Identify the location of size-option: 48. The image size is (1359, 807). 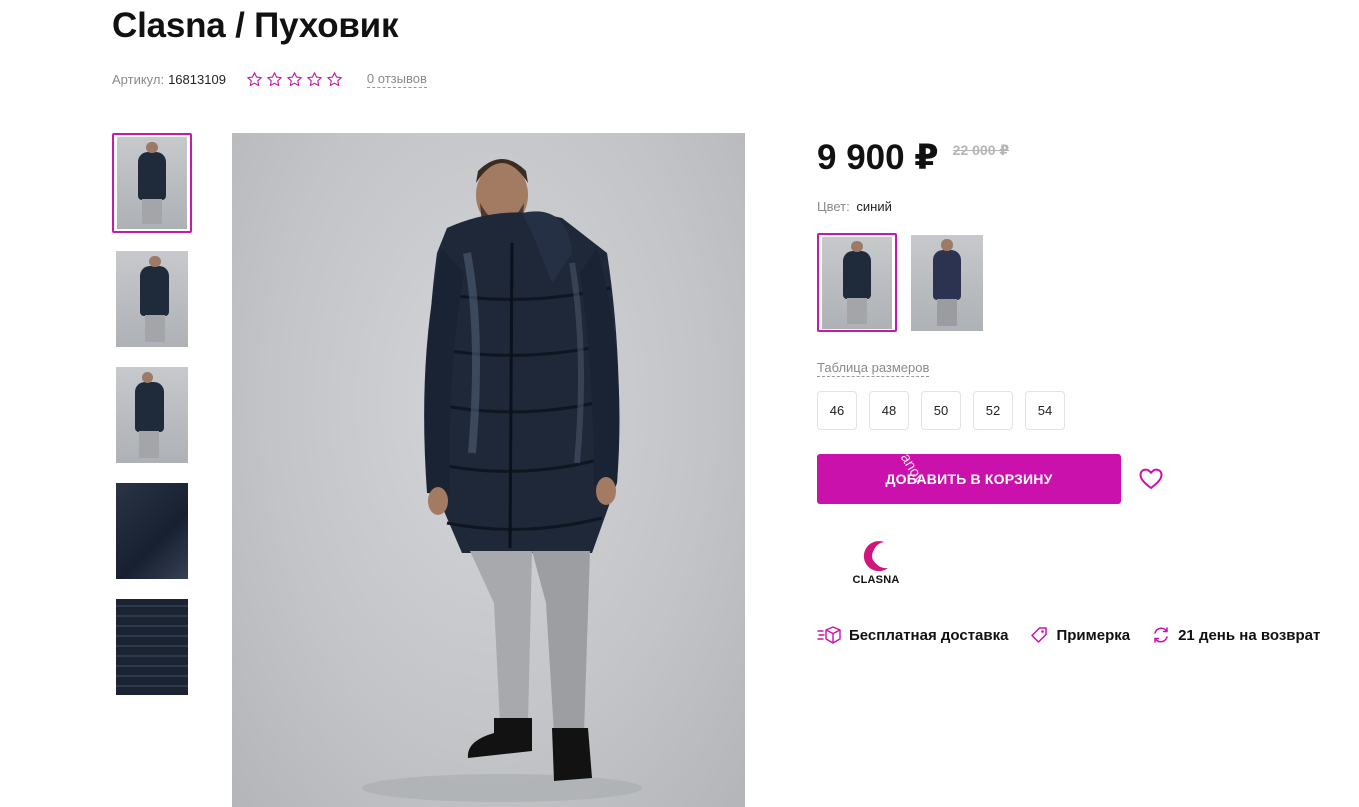
(889, 410).